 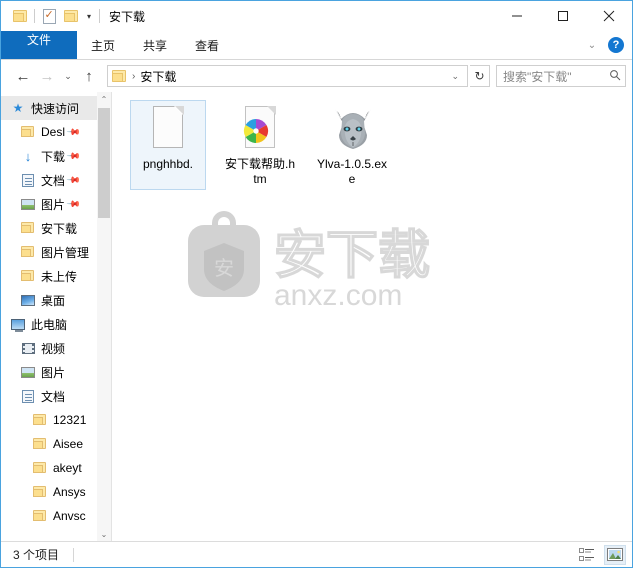 I want to click on svg-text: 安下载, so click(x=352, y=256).